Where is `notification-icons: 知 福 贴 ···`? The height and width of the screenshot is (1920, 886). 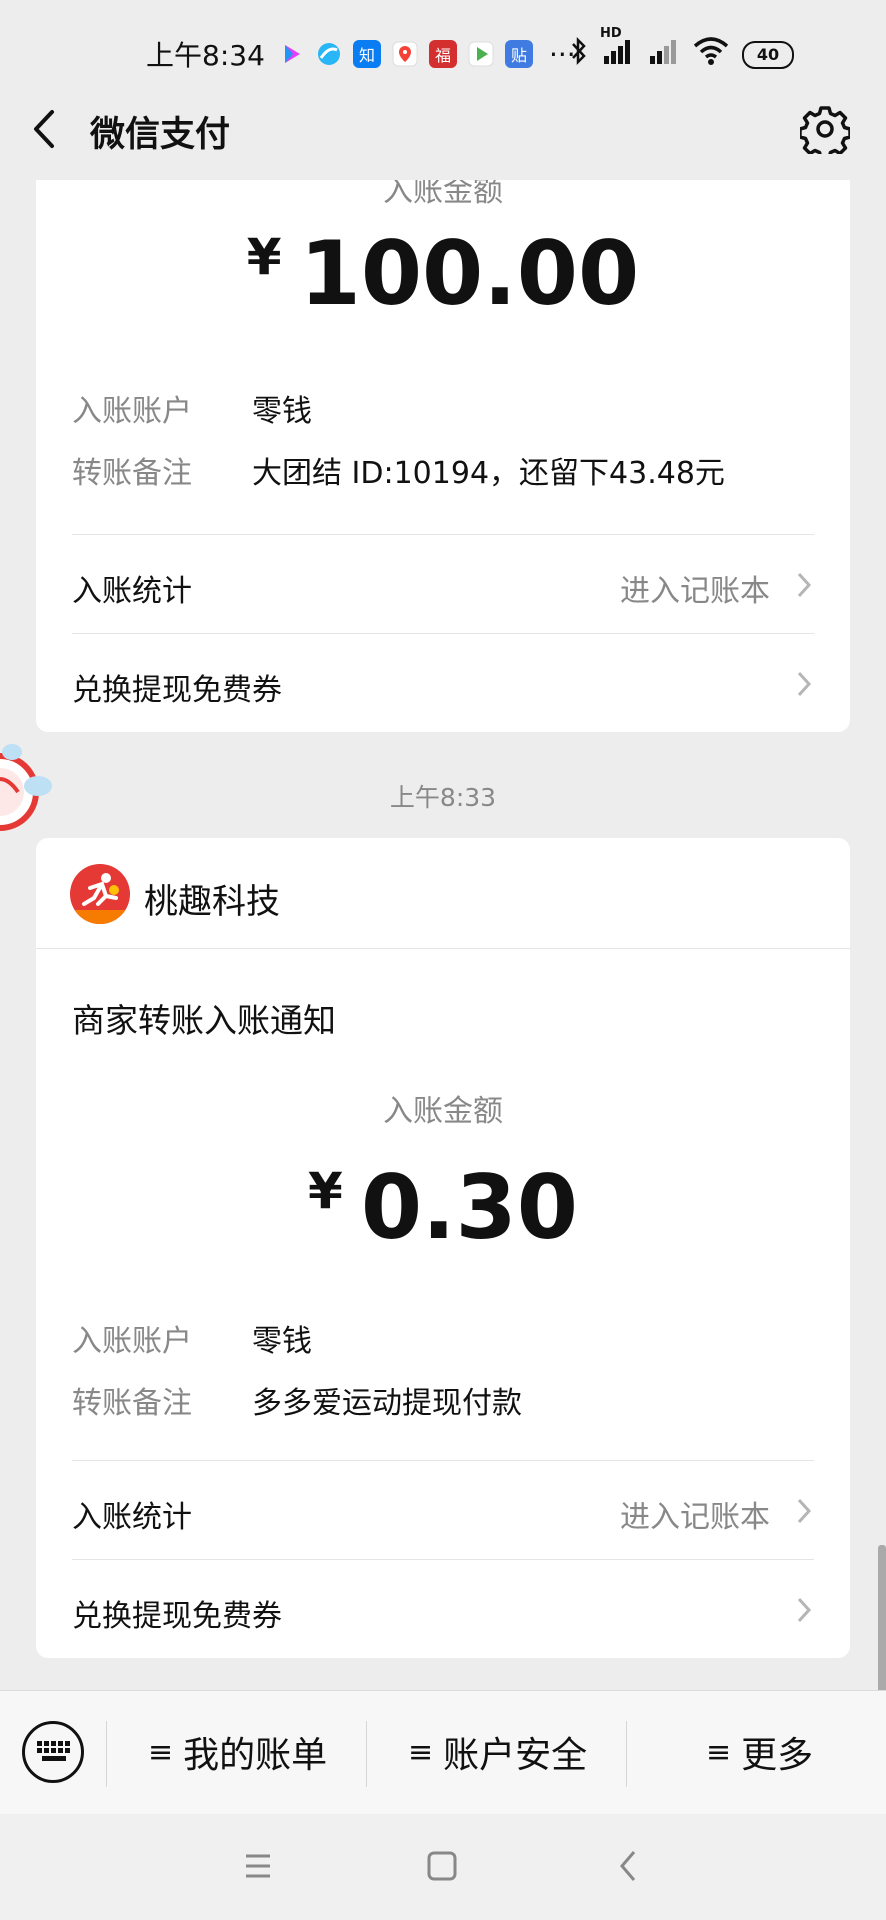 notification-icons: 知 福 贴 ··· is located at coordinates (426, 54).